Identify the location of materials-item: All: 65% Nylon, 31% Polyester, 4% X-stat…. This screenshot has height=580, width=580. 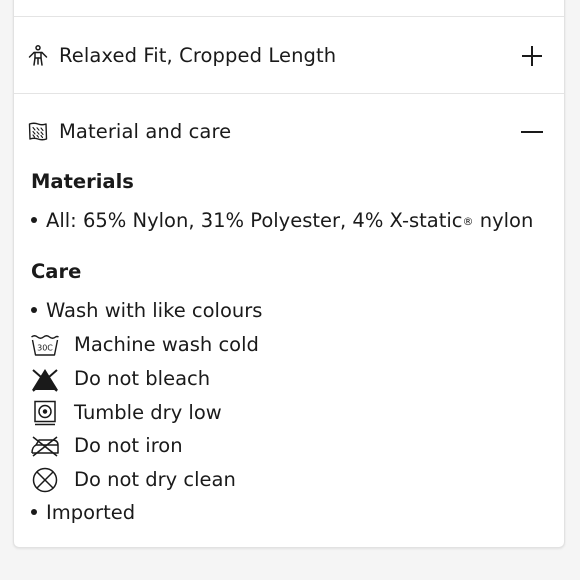
(282, 221).